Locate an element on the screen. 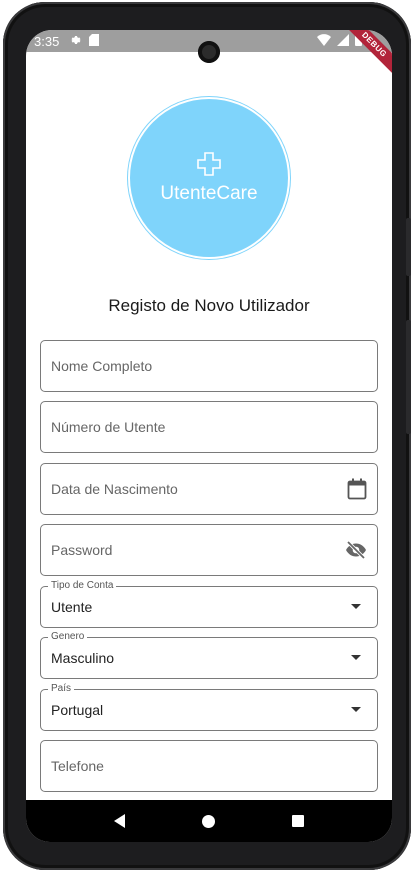 This screenshot has height=873, width=416. recent-apps-icon is located at coordinates (297, 821).